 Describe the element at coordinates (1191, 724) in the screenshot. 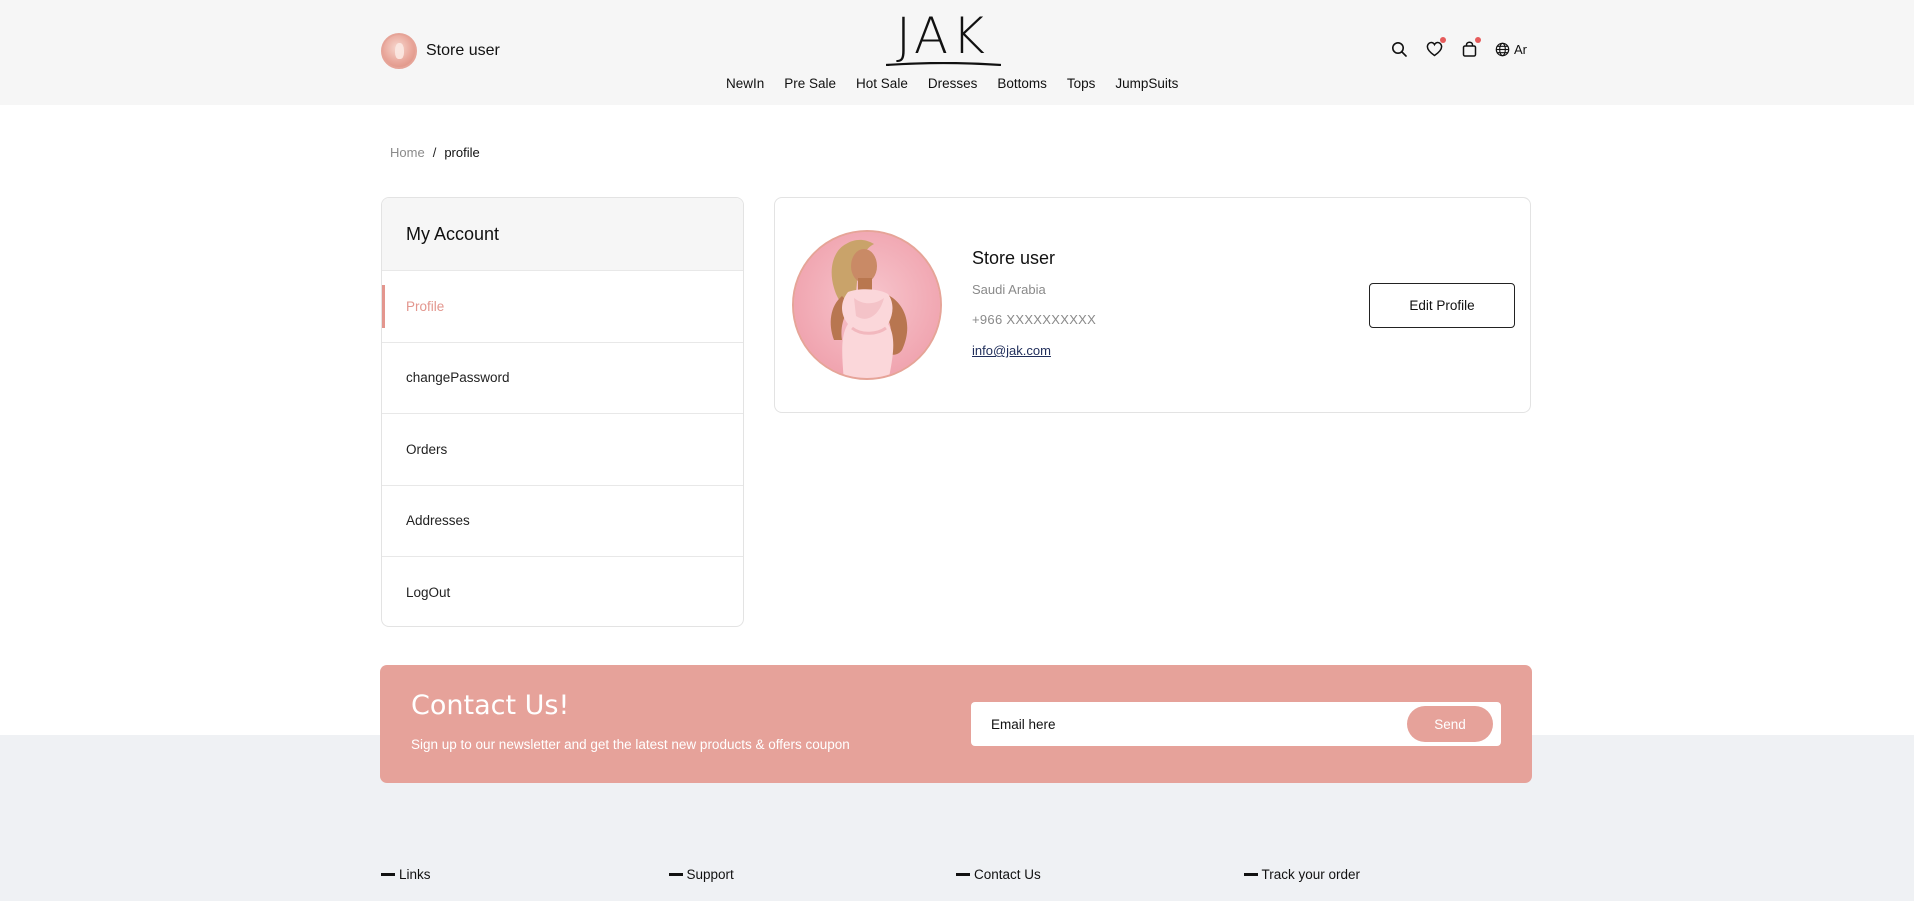

I see `newsletter-email-input` at that location.